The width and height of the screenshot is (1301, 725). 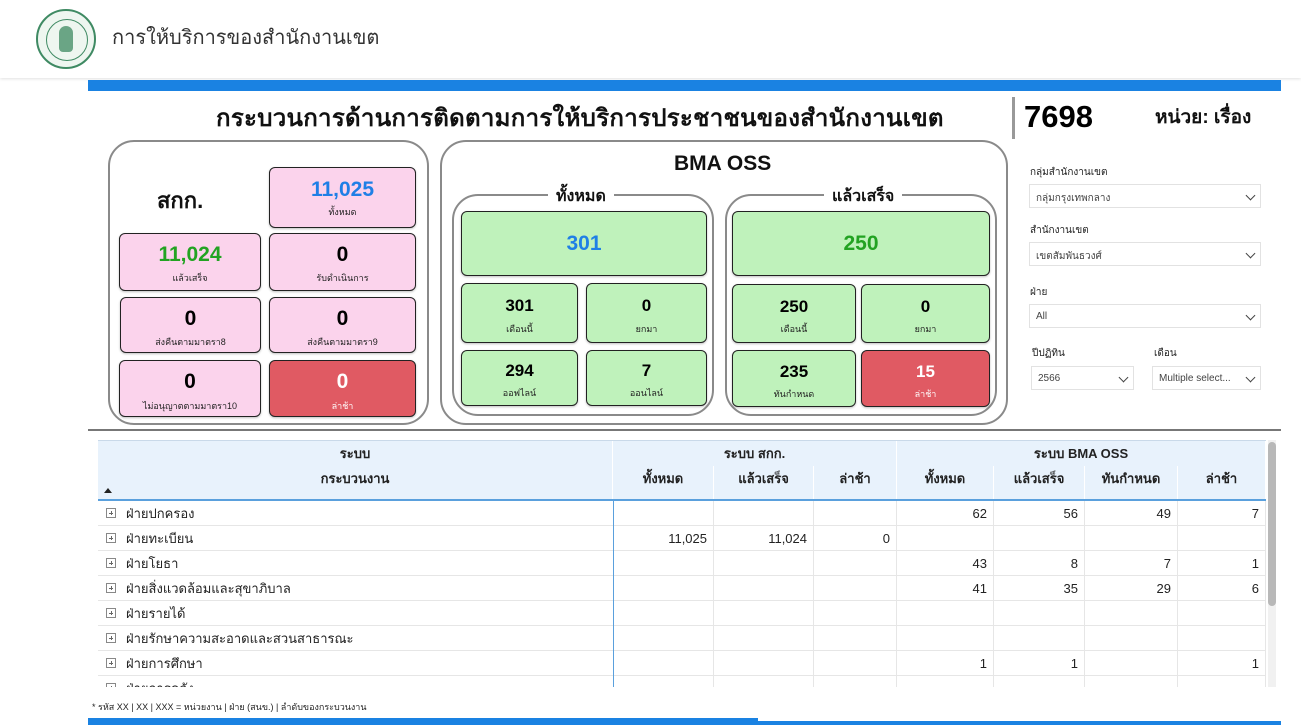 What do you see at coordinates (1131, 588) in the screenshot?
I see `value-cell: 29` at bounding box center [1131, 588].